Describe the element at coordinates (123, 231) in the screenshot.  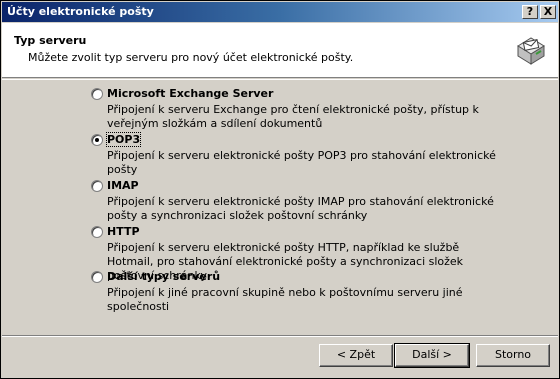
I see `option-label: HTTP` at that location.